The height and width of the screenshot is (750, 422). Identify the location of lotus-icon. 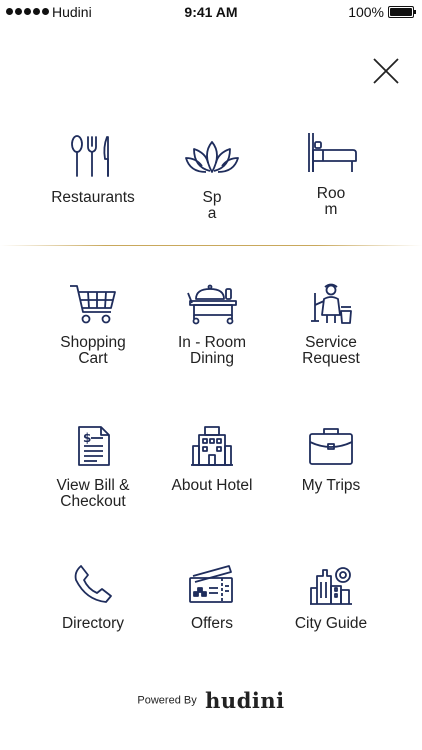
(212, 157).